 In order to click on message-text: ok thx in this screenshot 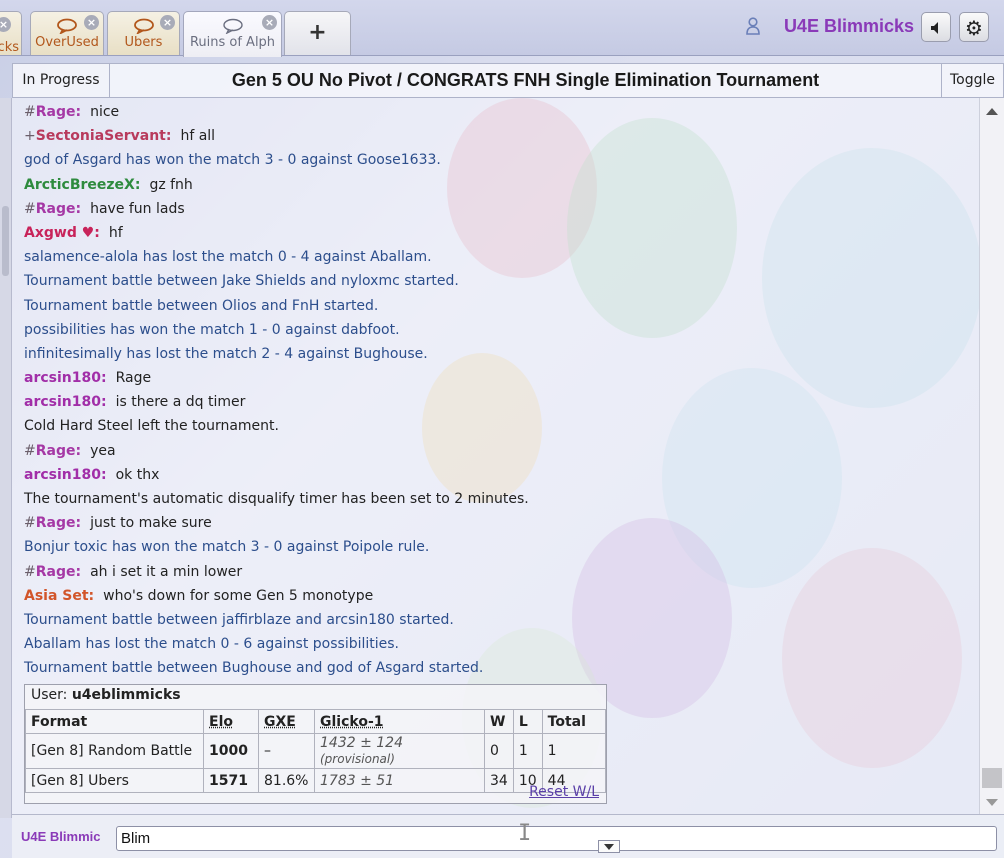, I will do `click(137, 474)`.